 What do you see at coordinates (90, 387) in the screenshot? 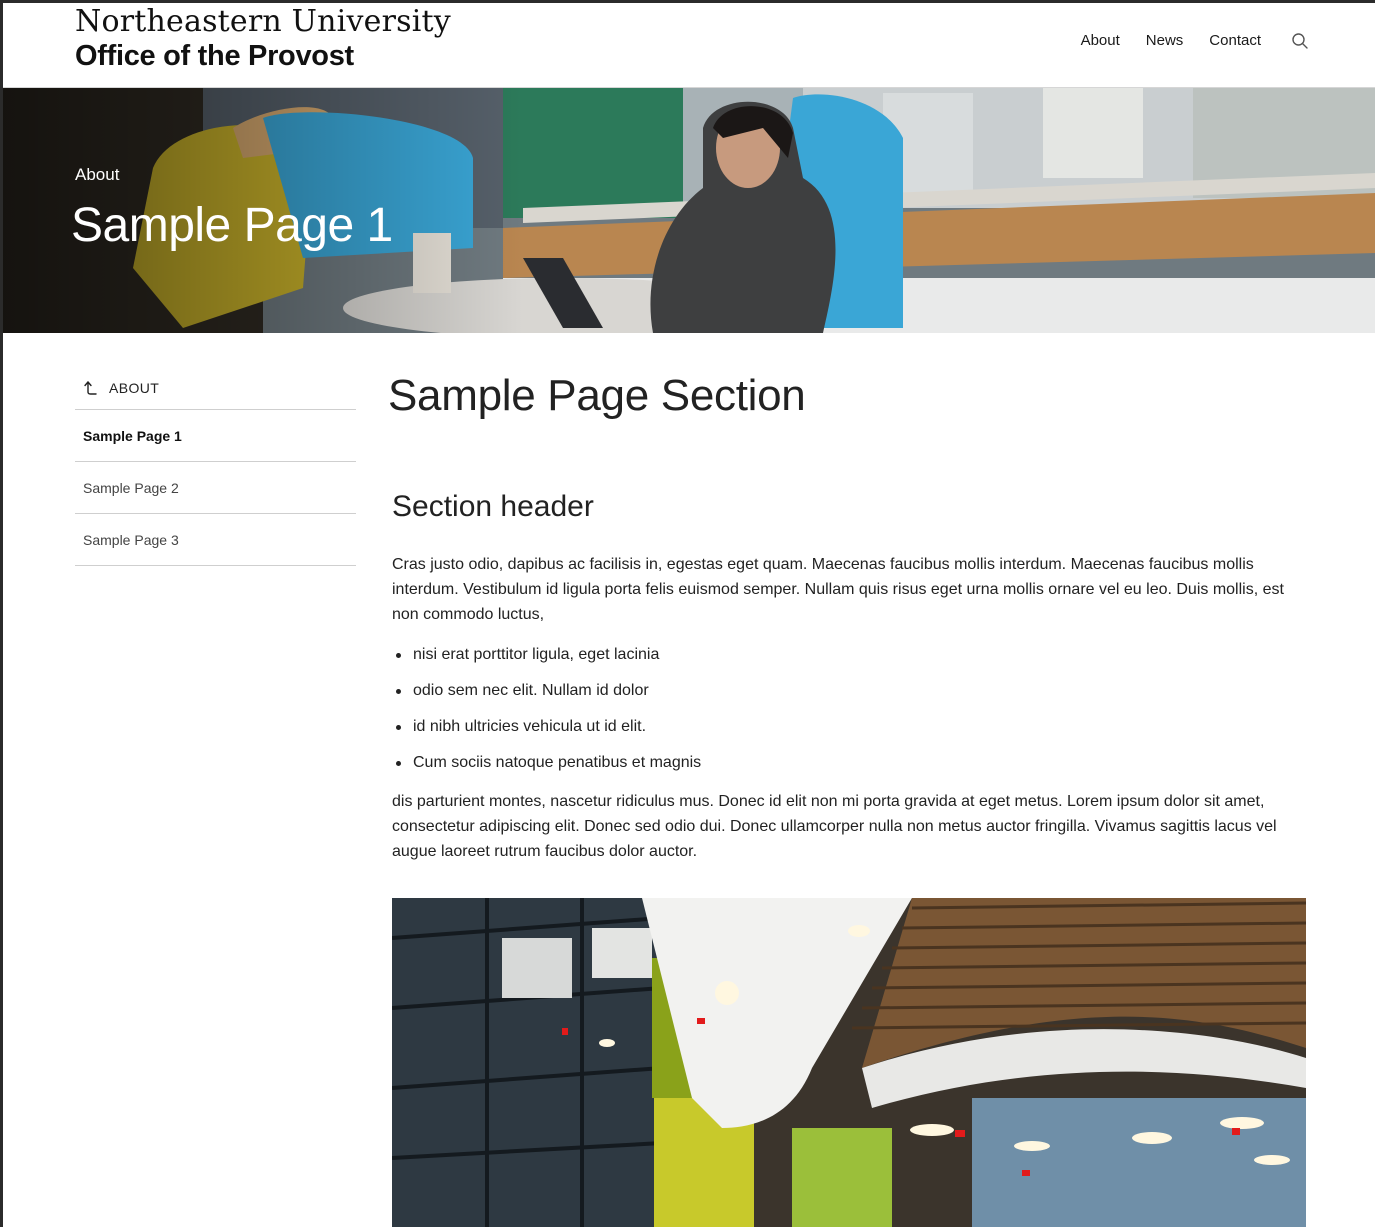
I see `arrow-up-left-icon` at bounding box center [90, 387].